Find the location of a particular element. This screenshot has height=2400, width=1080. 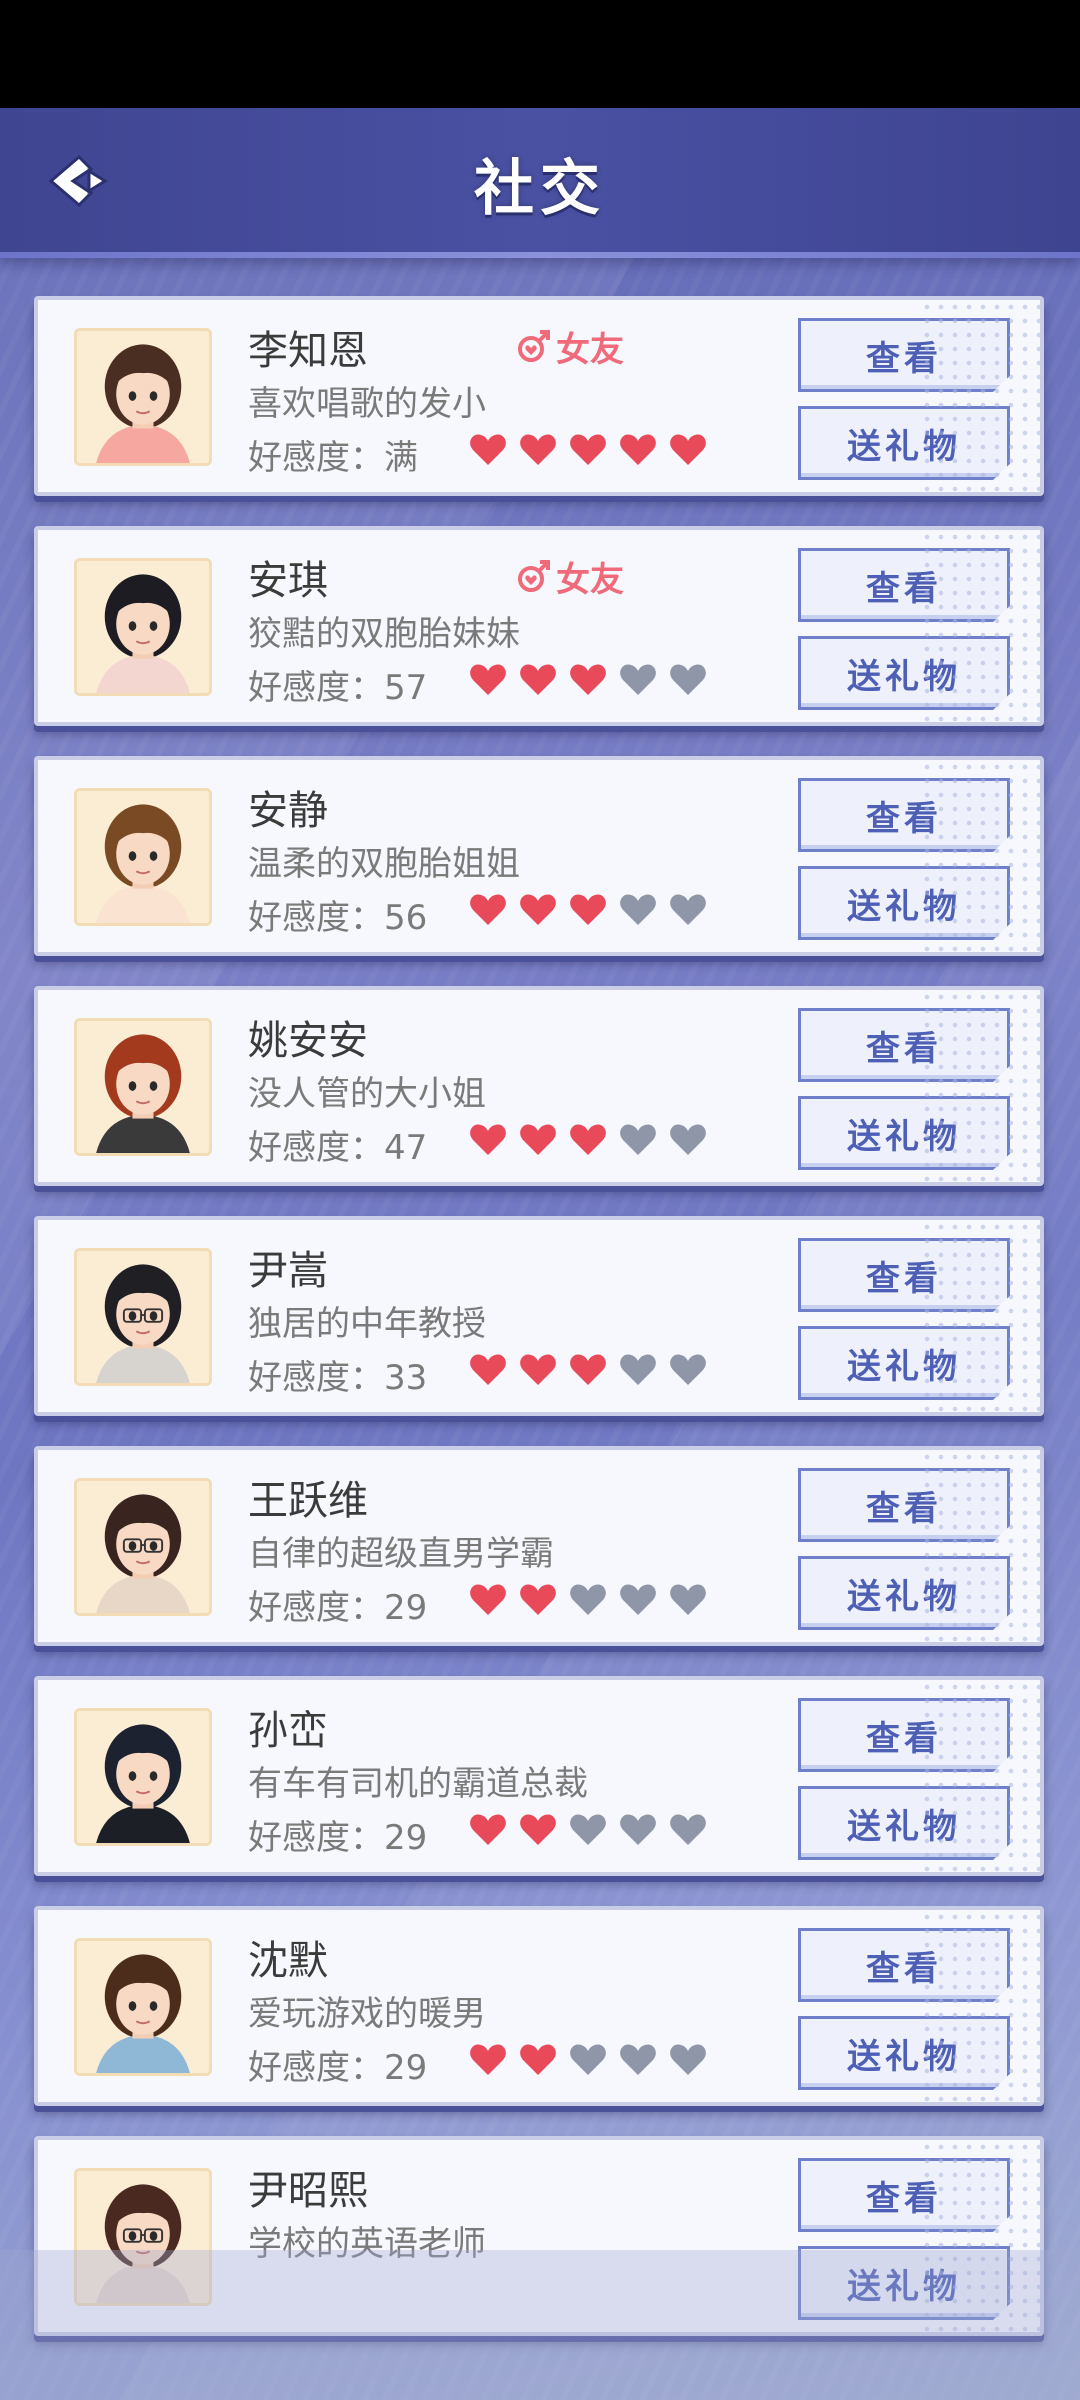

page-title: 社交 is located at coordinates (540, 189).